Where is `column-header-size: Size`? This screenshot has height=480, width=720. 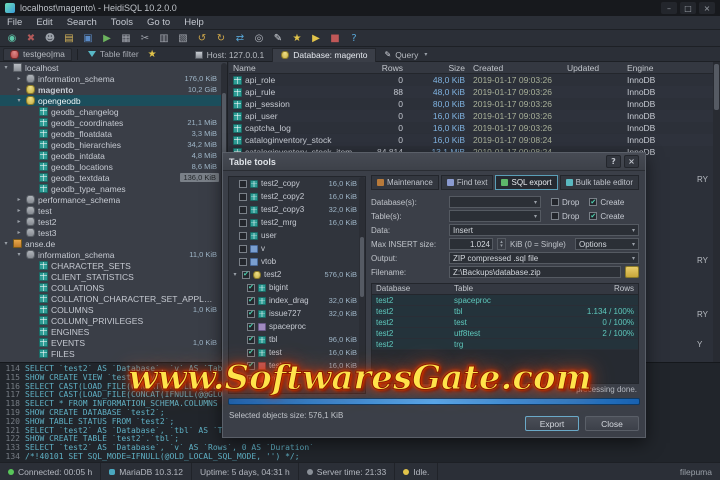
column-header-size: Size is located at coordinates (438, 67).